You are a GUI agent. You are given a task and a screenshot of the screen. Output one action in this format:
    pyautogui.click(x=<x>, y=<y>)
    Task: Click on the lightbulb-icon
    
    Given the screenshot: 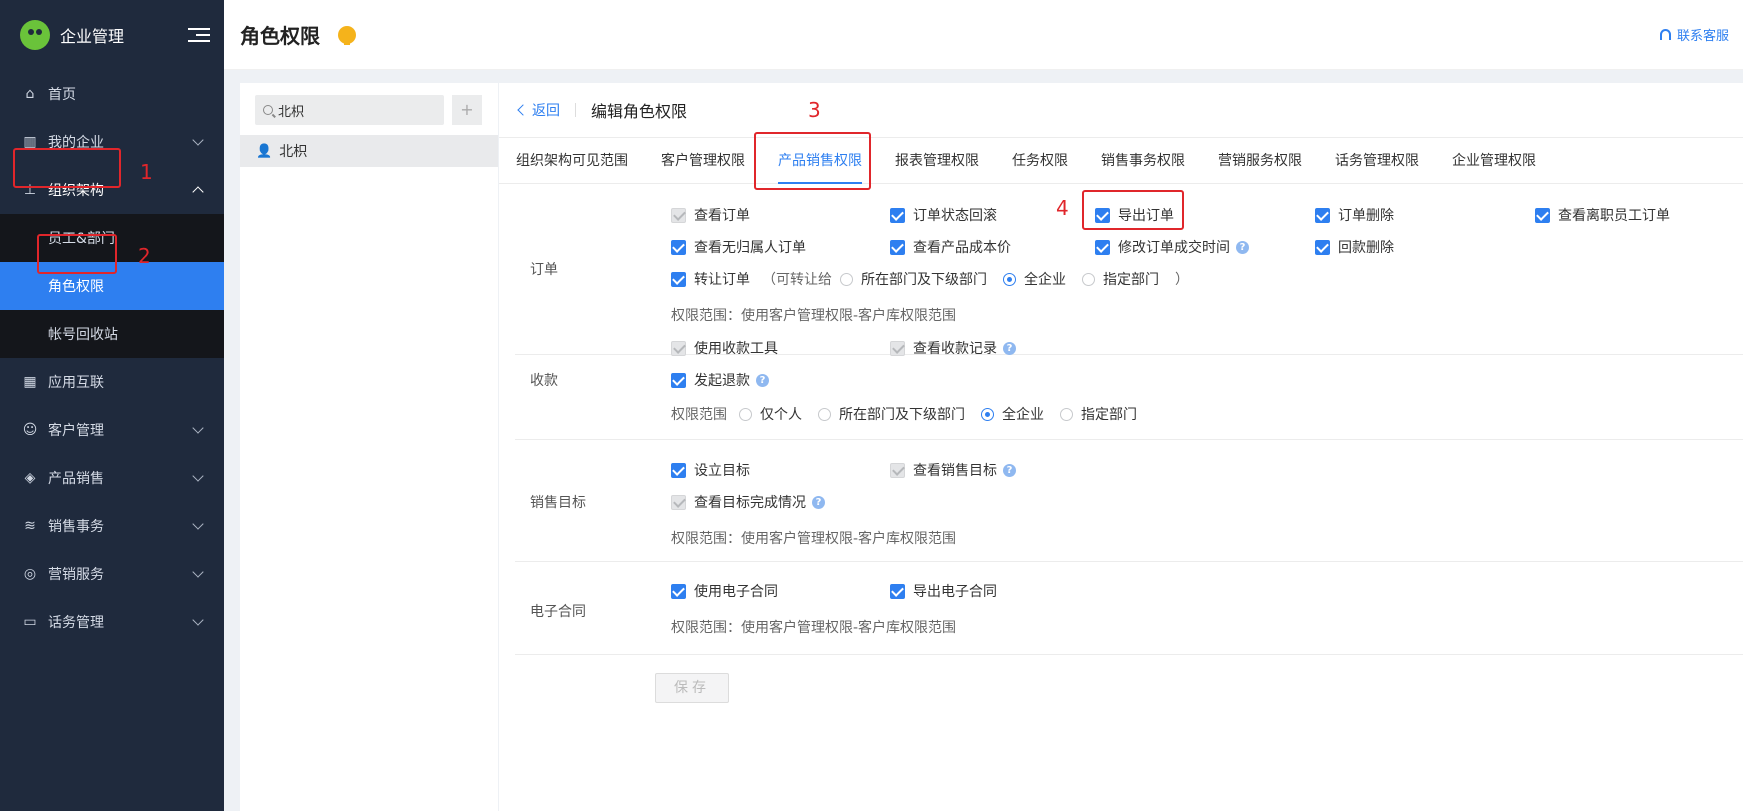 What is the action you would take?
    pyautogui.click(x=347, y=35)
    